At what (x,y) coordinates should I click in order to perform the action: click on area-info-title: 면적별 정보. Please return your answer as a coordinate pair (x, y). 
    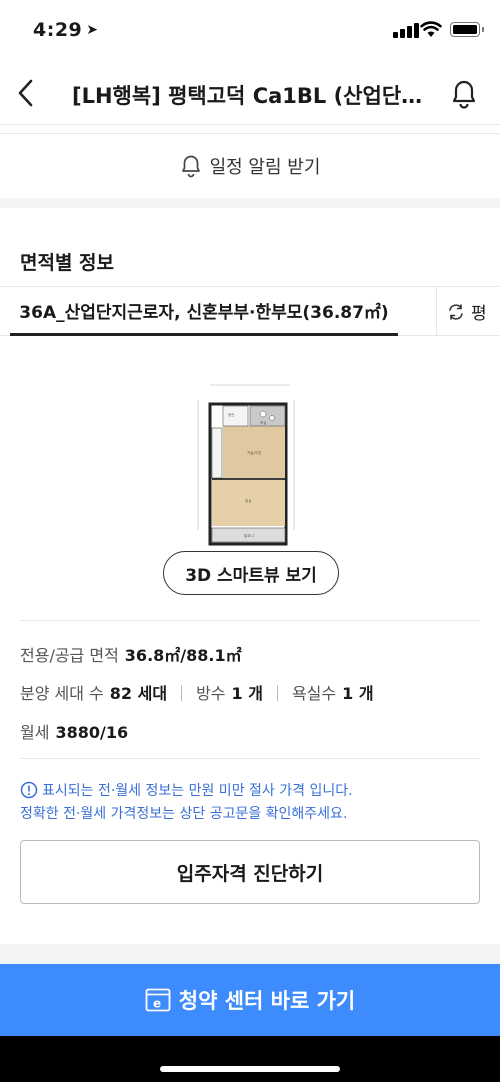
    Looking at the image, I should click on (67, 263).